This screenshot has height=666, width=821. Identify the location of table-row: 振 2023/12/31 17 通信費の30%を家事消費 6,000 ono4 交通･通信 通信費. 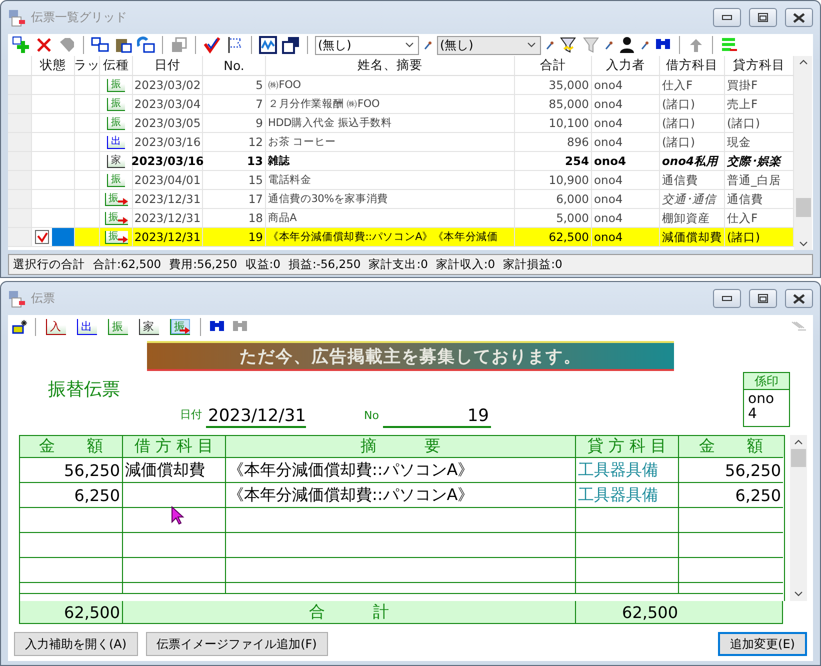
(401, 199).